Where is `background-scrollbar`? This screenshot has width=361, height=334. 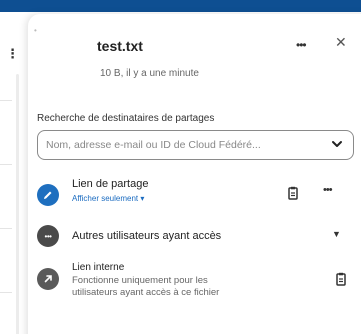 background-scrollbar is located at coordinates (17, 204).